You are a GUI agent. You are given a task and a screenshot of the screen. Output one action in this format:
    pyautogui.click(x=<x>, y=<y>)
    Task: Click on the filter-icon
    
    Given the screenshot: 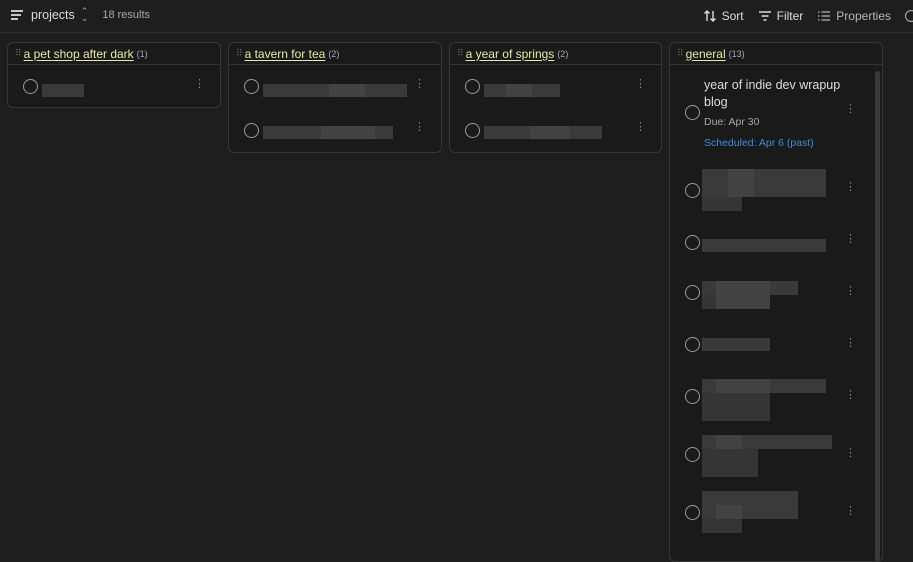 What is the action you would take?
    pyautogui.click(x=764, y=16)
    